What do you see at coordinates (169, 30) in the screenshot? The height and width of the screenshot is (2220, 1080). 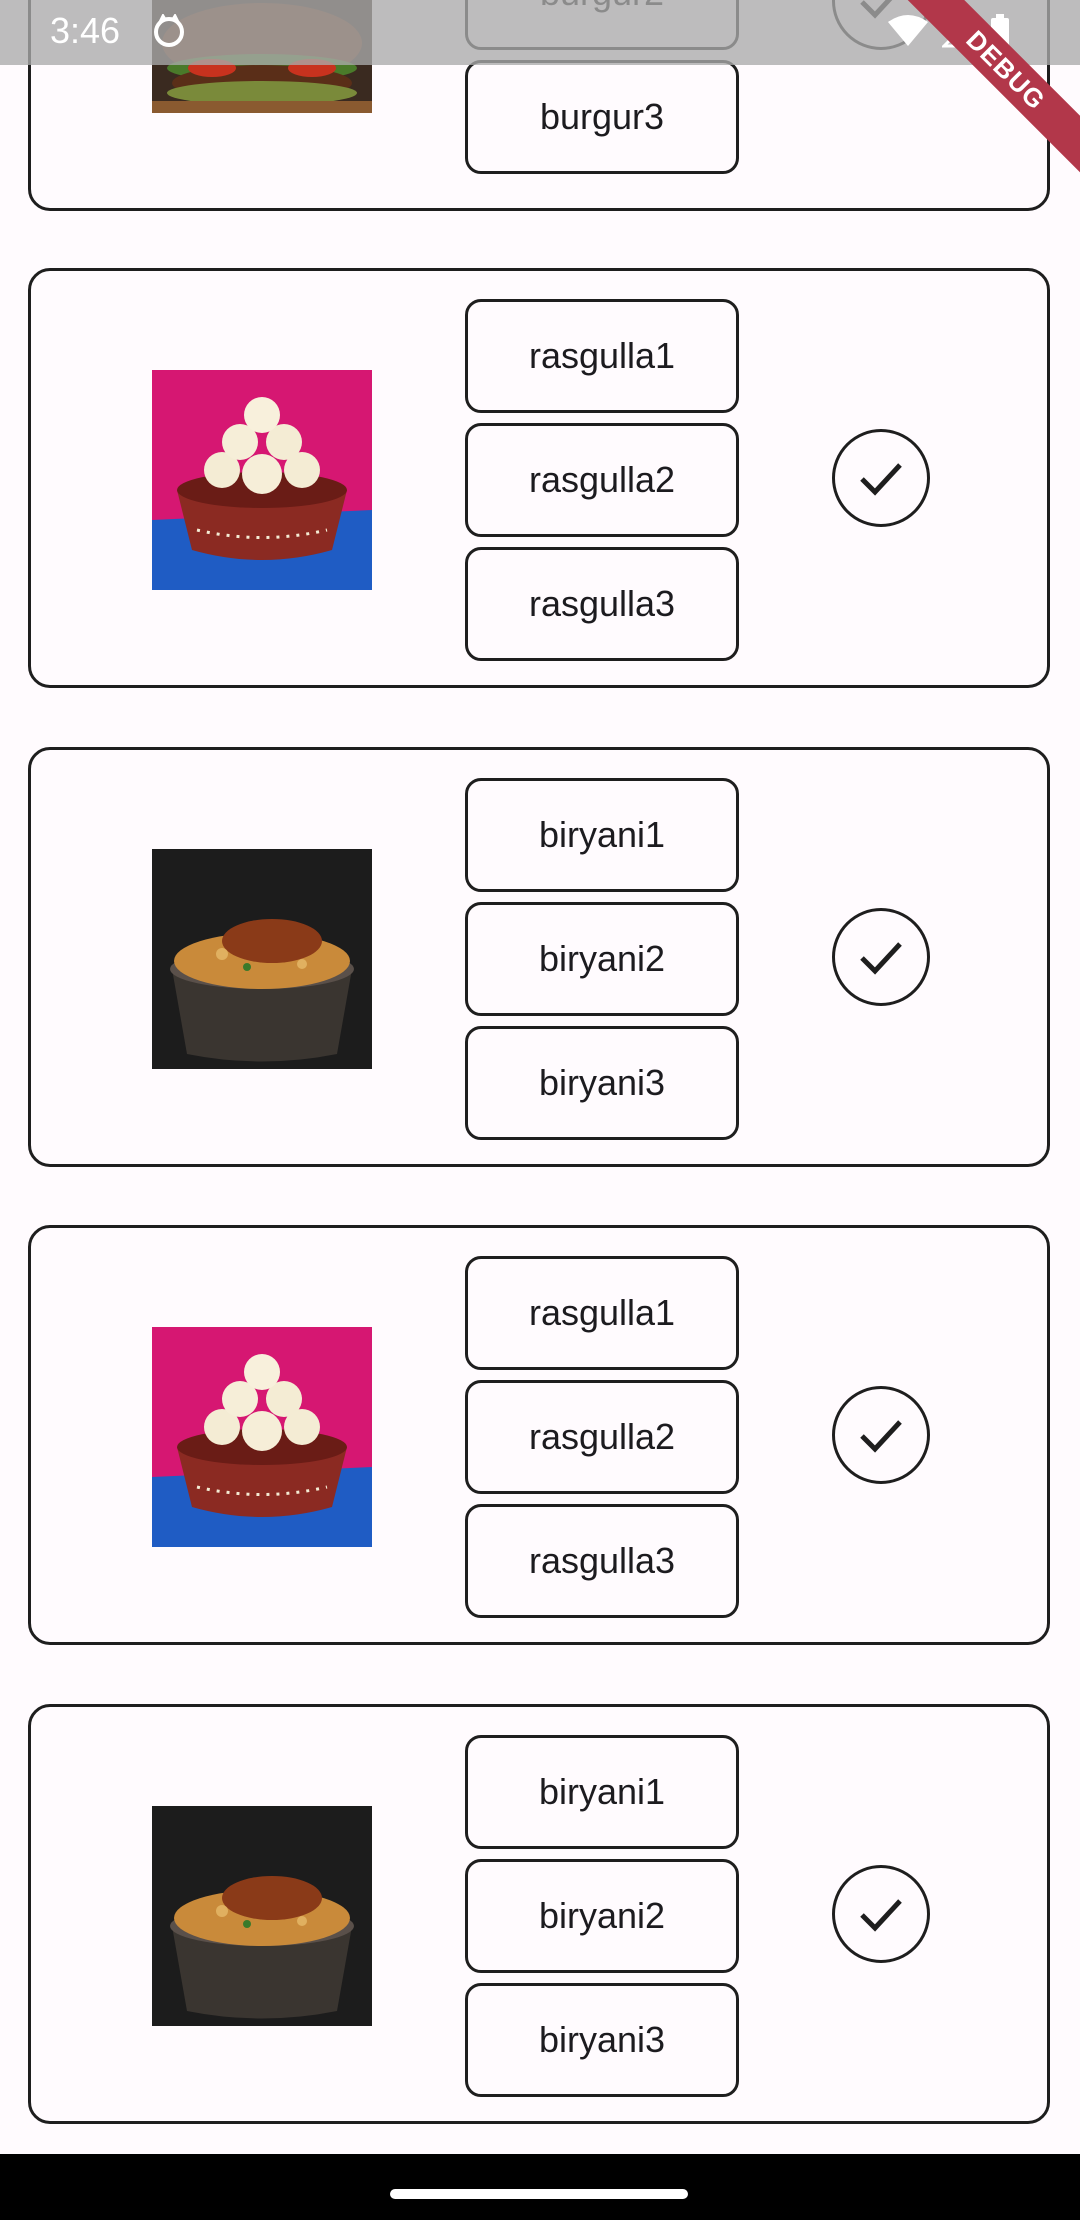 I see `app-notification-icon` at bounding box center [169, 30].